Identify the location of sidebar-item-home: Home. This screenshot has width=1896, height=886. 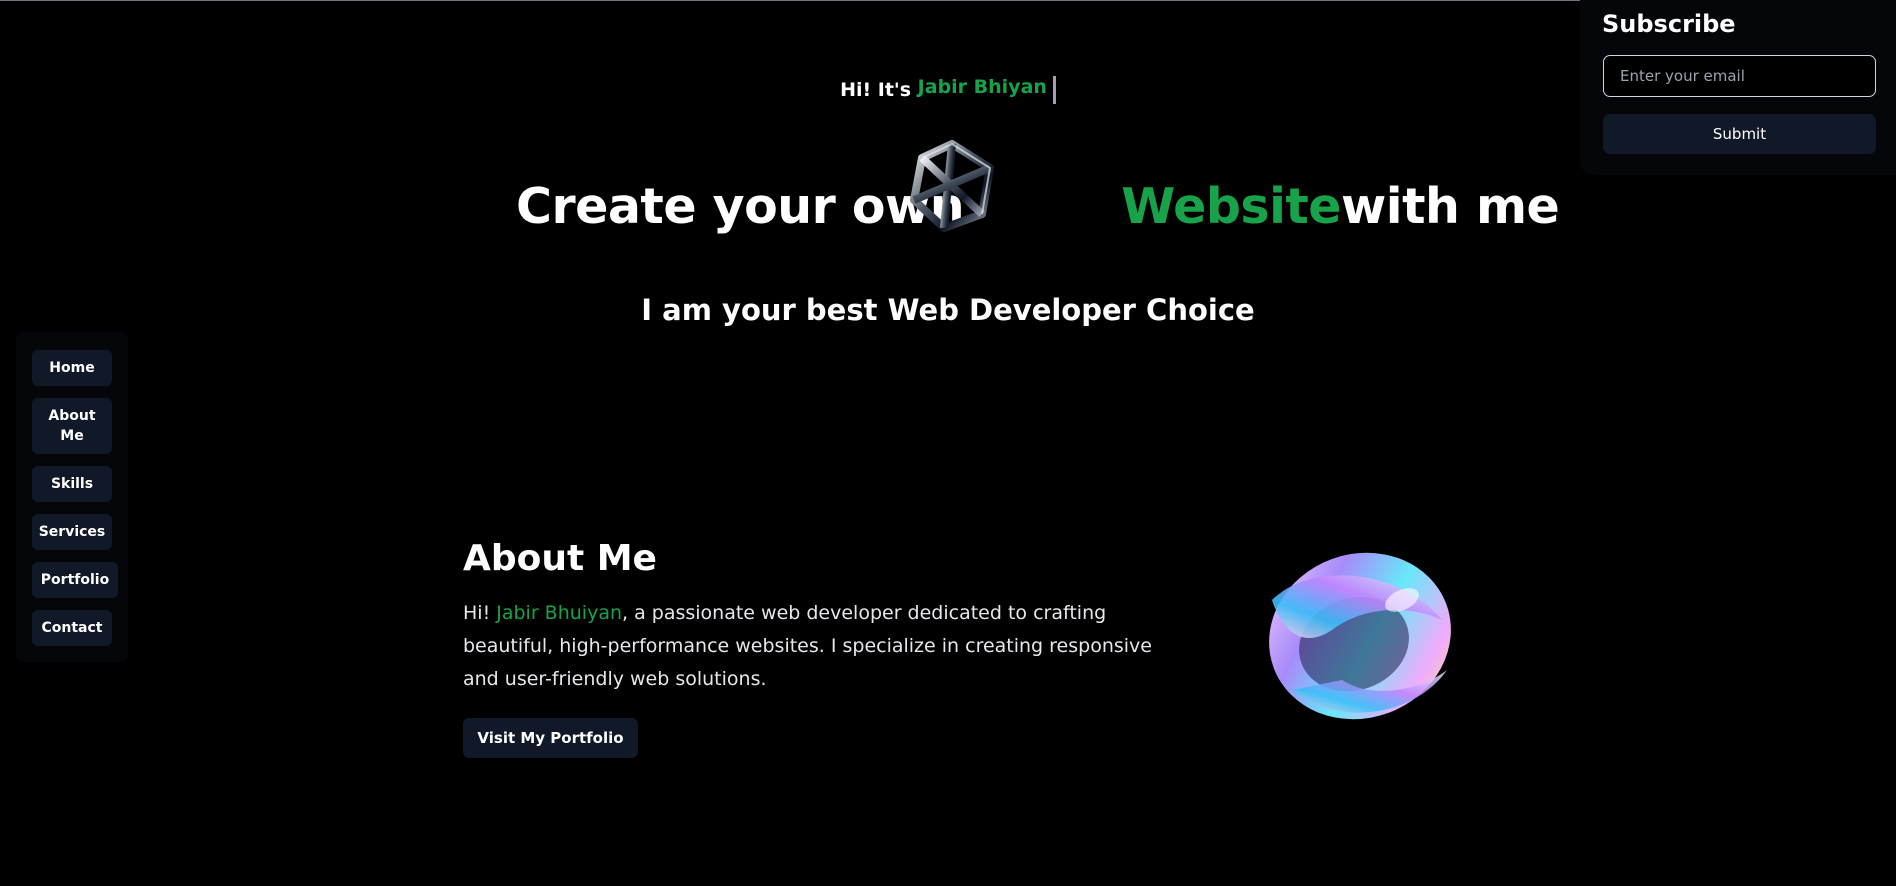
(72, 368).